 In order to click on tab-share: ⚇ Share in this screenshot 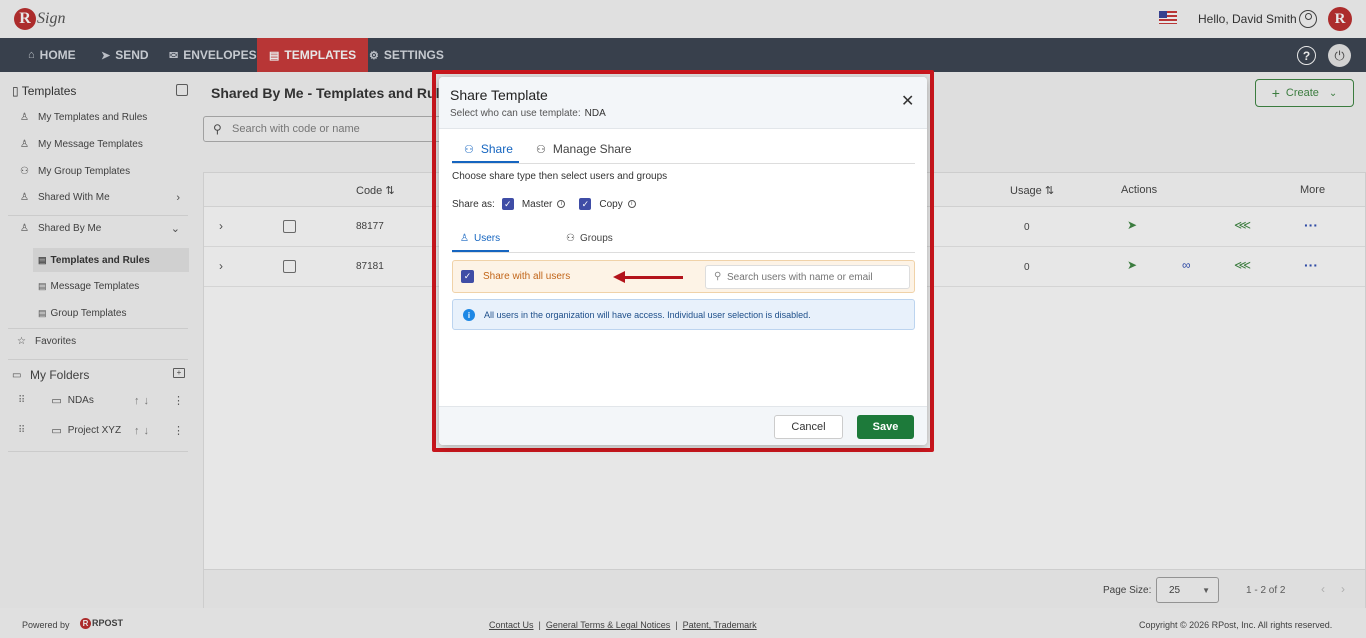, I will do `click(488, 149)`.